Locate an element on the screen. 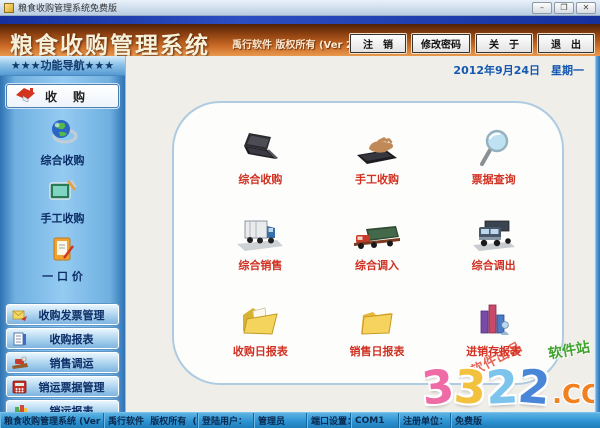 This screenshot has height=428, width=600. status-login-user-label: 登陆用户： is located at coordinates (226, 420).